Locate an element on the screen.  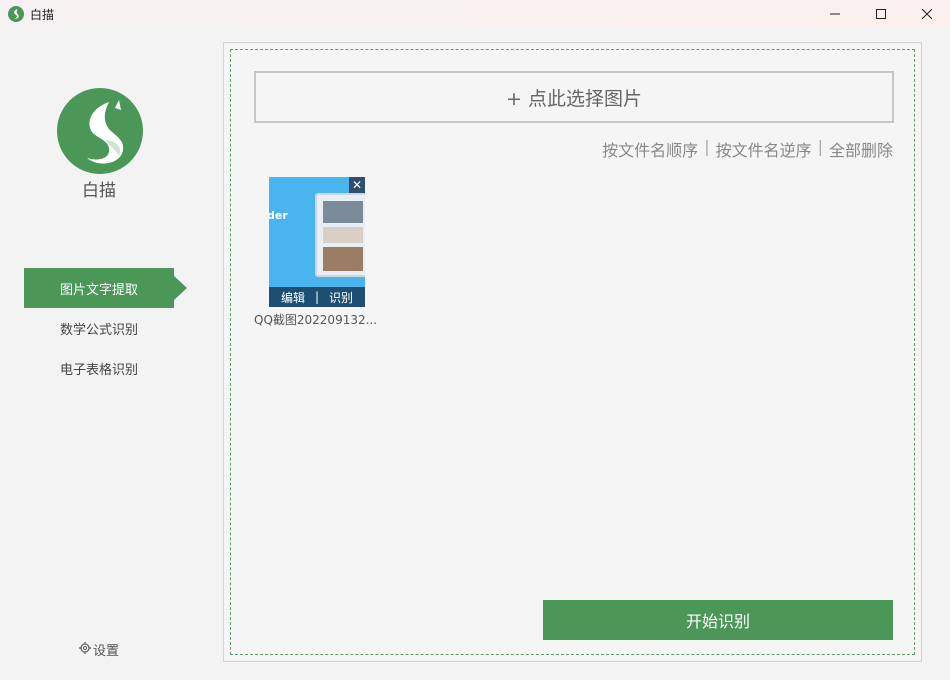
close-button is located at coordinates (927, 14).